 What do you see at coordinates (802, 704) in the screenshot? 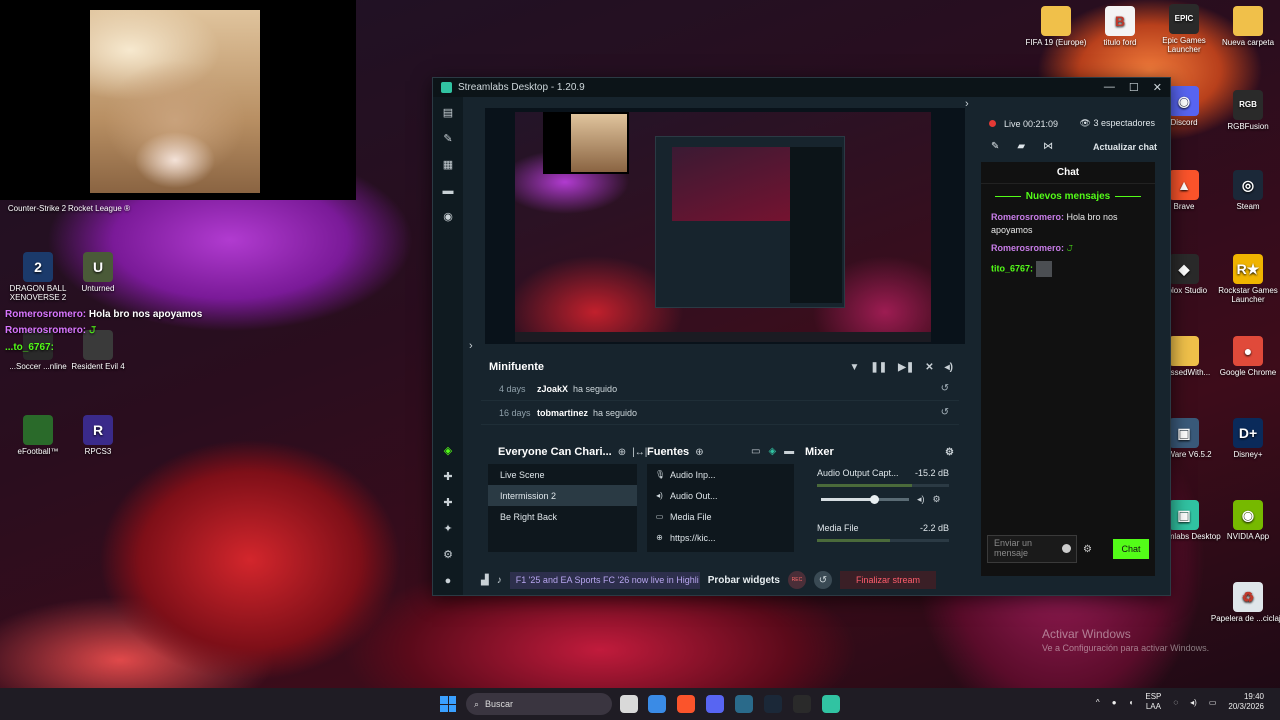
I see `app-taskbar-icon` at bounding box center [802, 704].